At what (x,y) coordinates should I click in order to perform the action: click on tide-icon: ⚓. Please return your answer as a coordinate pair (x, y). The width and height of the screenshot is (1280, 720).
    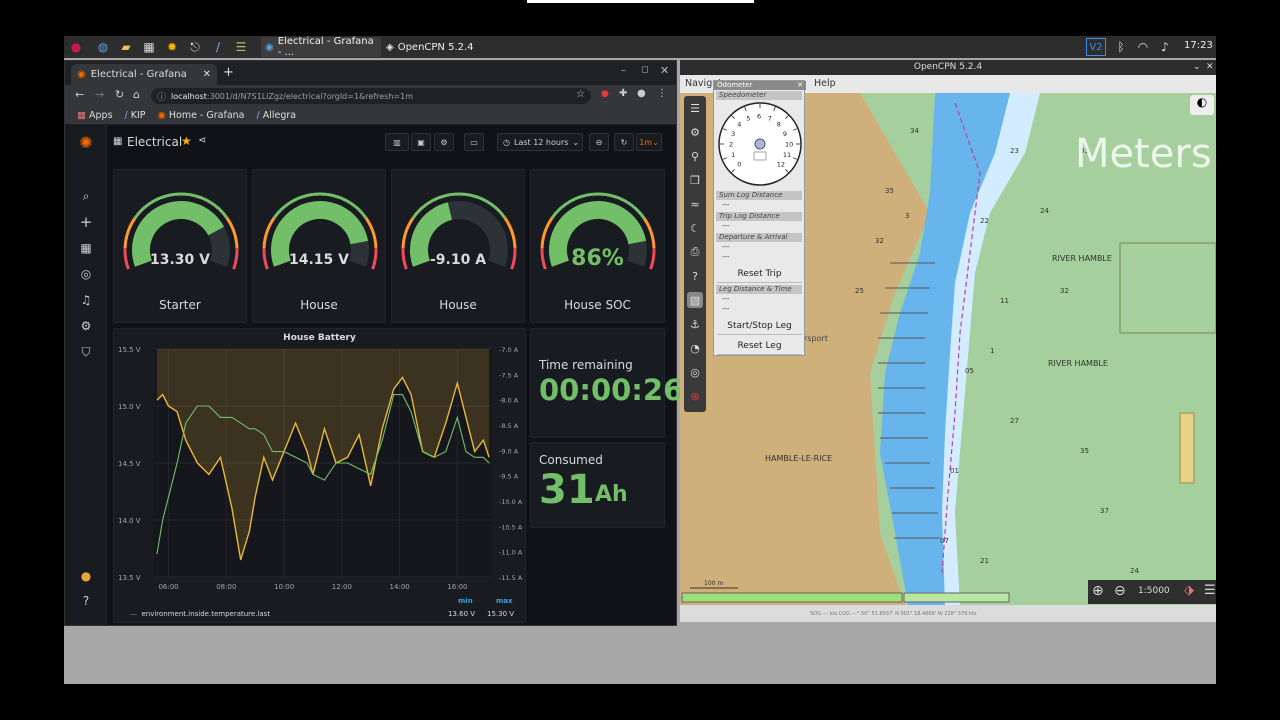
    Looking at the image, I should click on (695, 324).